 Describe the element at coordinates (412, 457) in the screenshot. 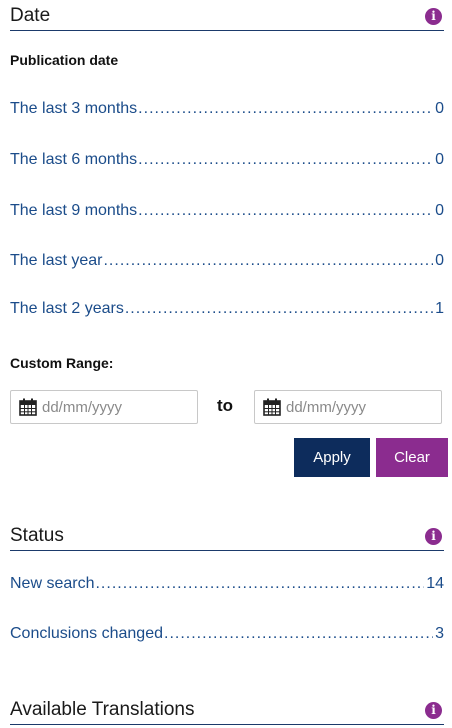

I see `clear-button: Clear` at that location.